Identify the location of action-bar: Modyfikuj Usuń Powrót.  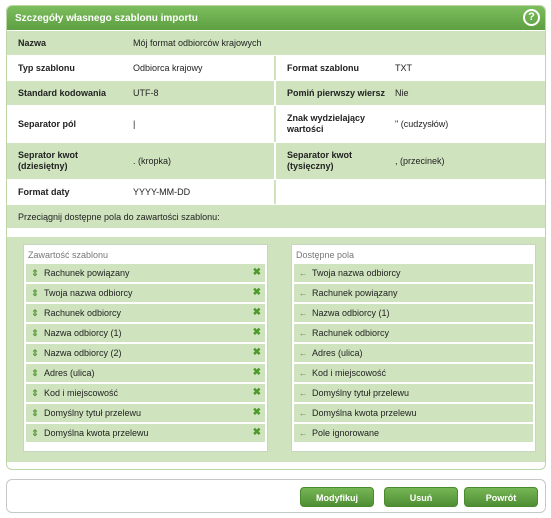
(276, 496).